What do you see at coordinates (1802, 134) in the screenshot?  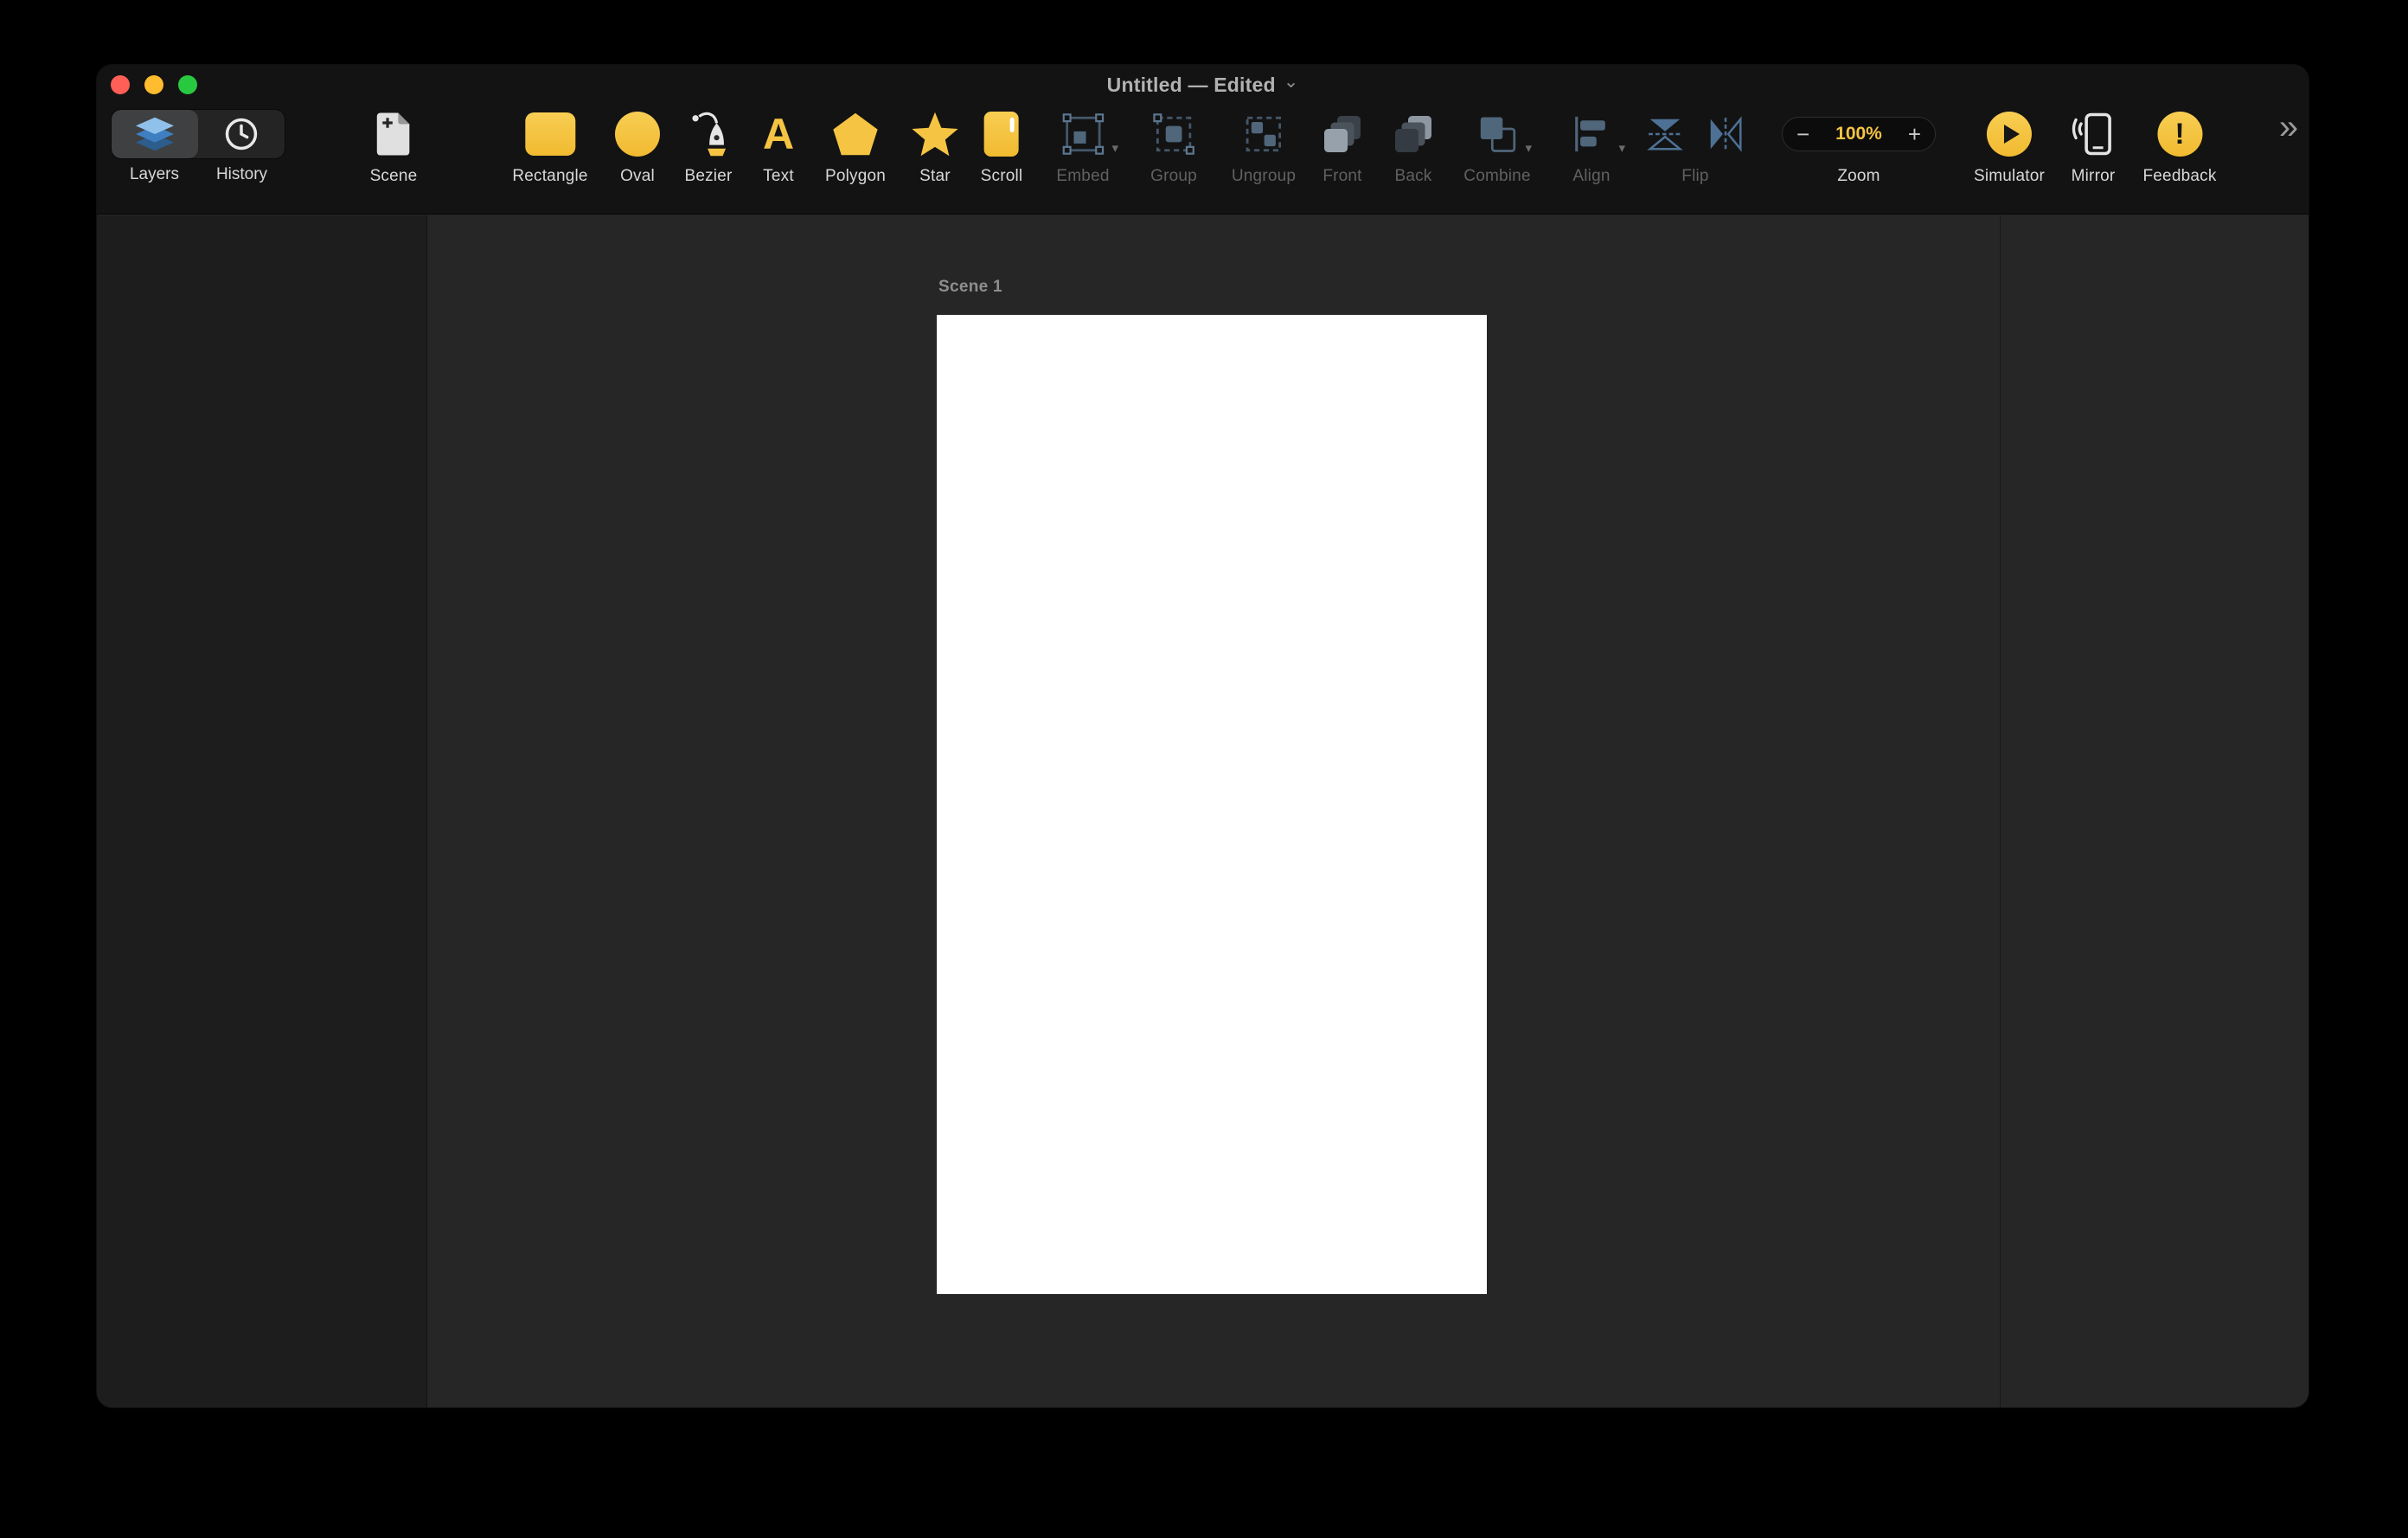 I see `zoom-out-button: −` at bounding box center [1802, 134].